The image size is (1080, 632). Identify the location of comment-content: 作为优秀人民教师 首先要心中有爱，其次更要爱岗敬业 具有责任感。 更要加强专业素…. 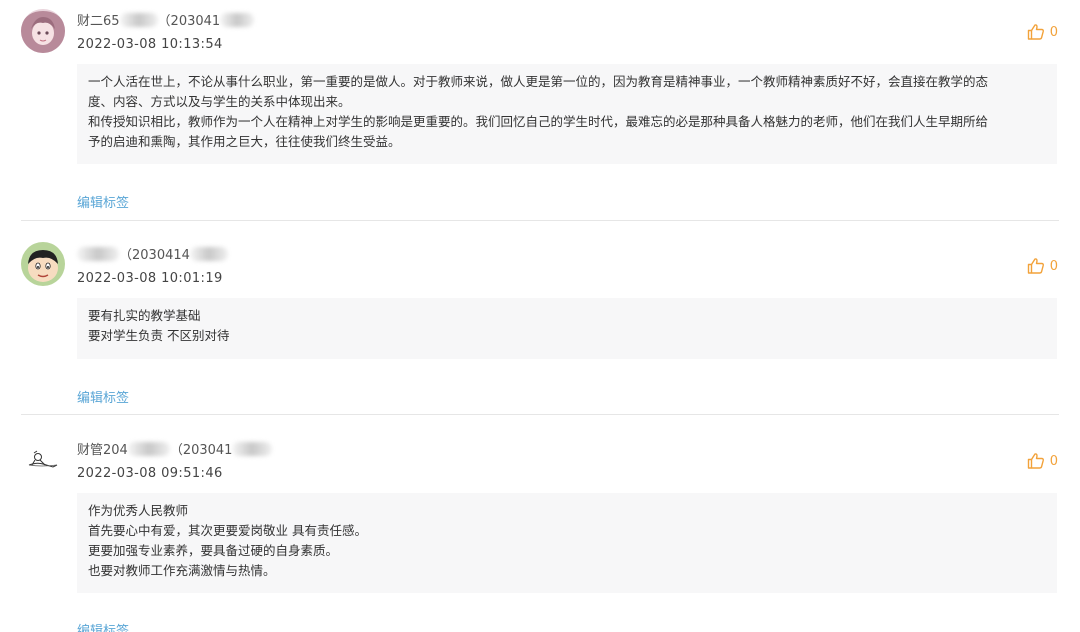
(567, 543).